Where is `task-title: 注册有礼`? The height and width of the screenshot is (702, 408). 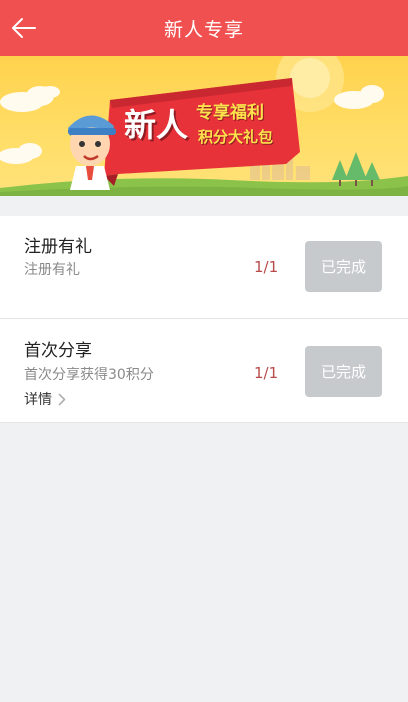
task-title: 注册有礼 is located at coordinates (58, 247).